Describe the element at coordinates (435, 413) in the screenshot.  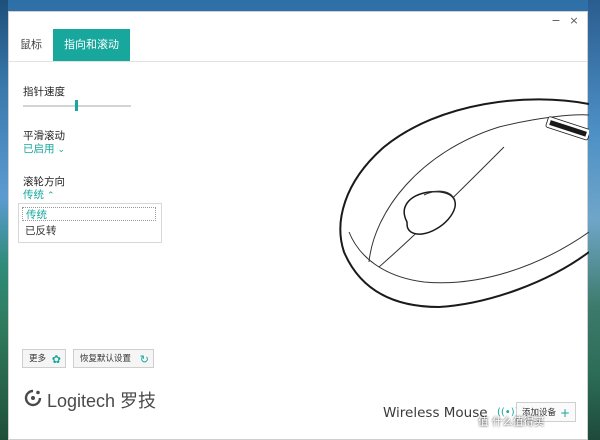
I see `device-name: Wireless Mouse` at that location.